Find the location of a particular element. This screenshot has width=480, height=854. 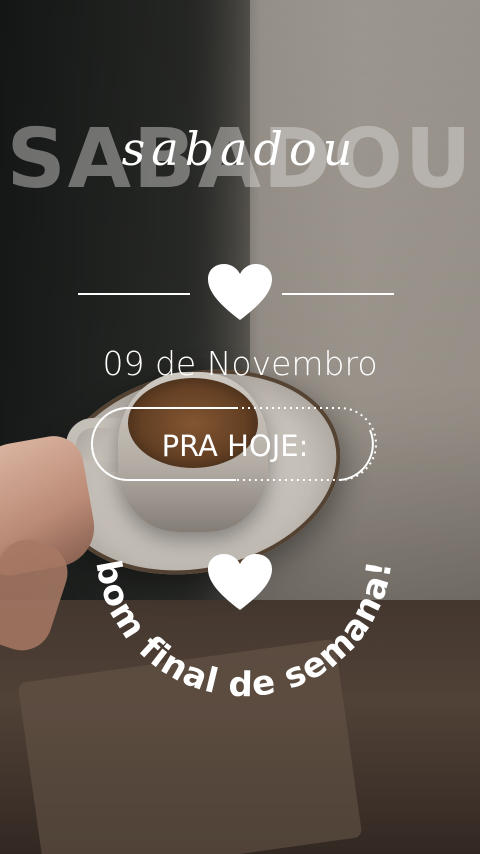

arc-message: bom final de semana! is located at coordinates (243, 631).